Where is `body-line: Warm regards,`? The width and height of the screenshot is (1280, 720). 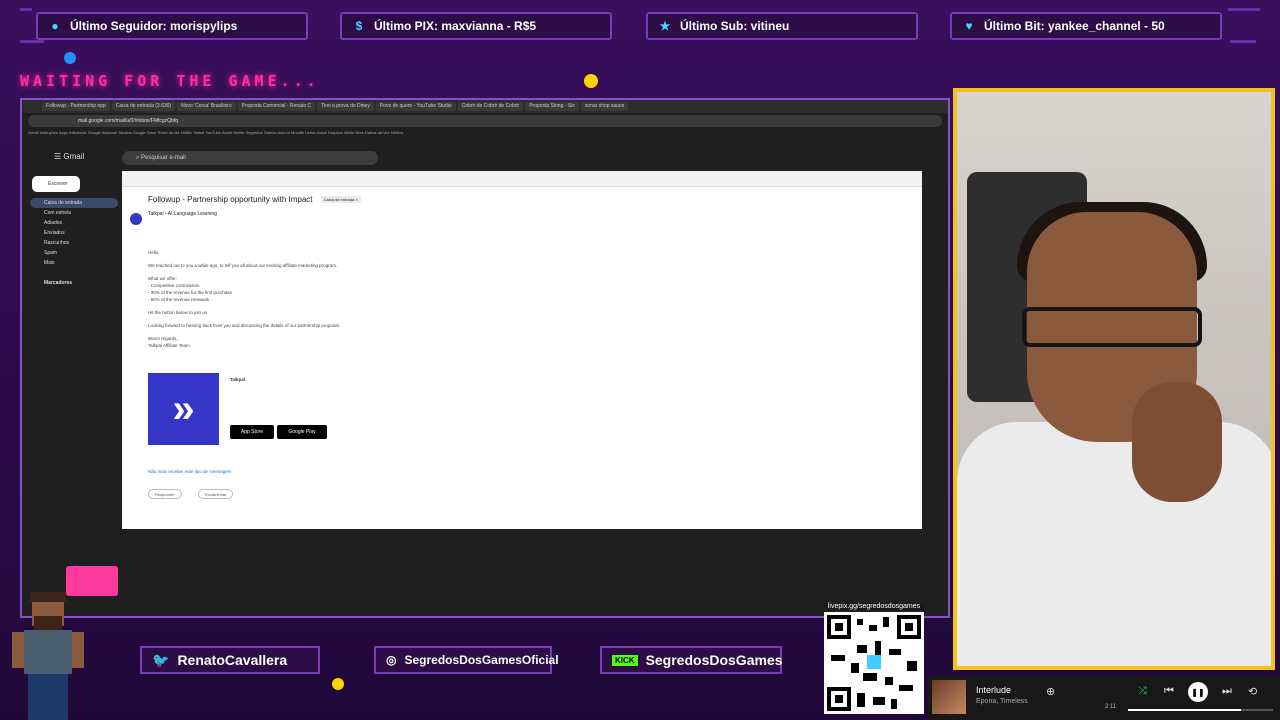 body-line: Warm regards, is located at coordinates (163, 338).